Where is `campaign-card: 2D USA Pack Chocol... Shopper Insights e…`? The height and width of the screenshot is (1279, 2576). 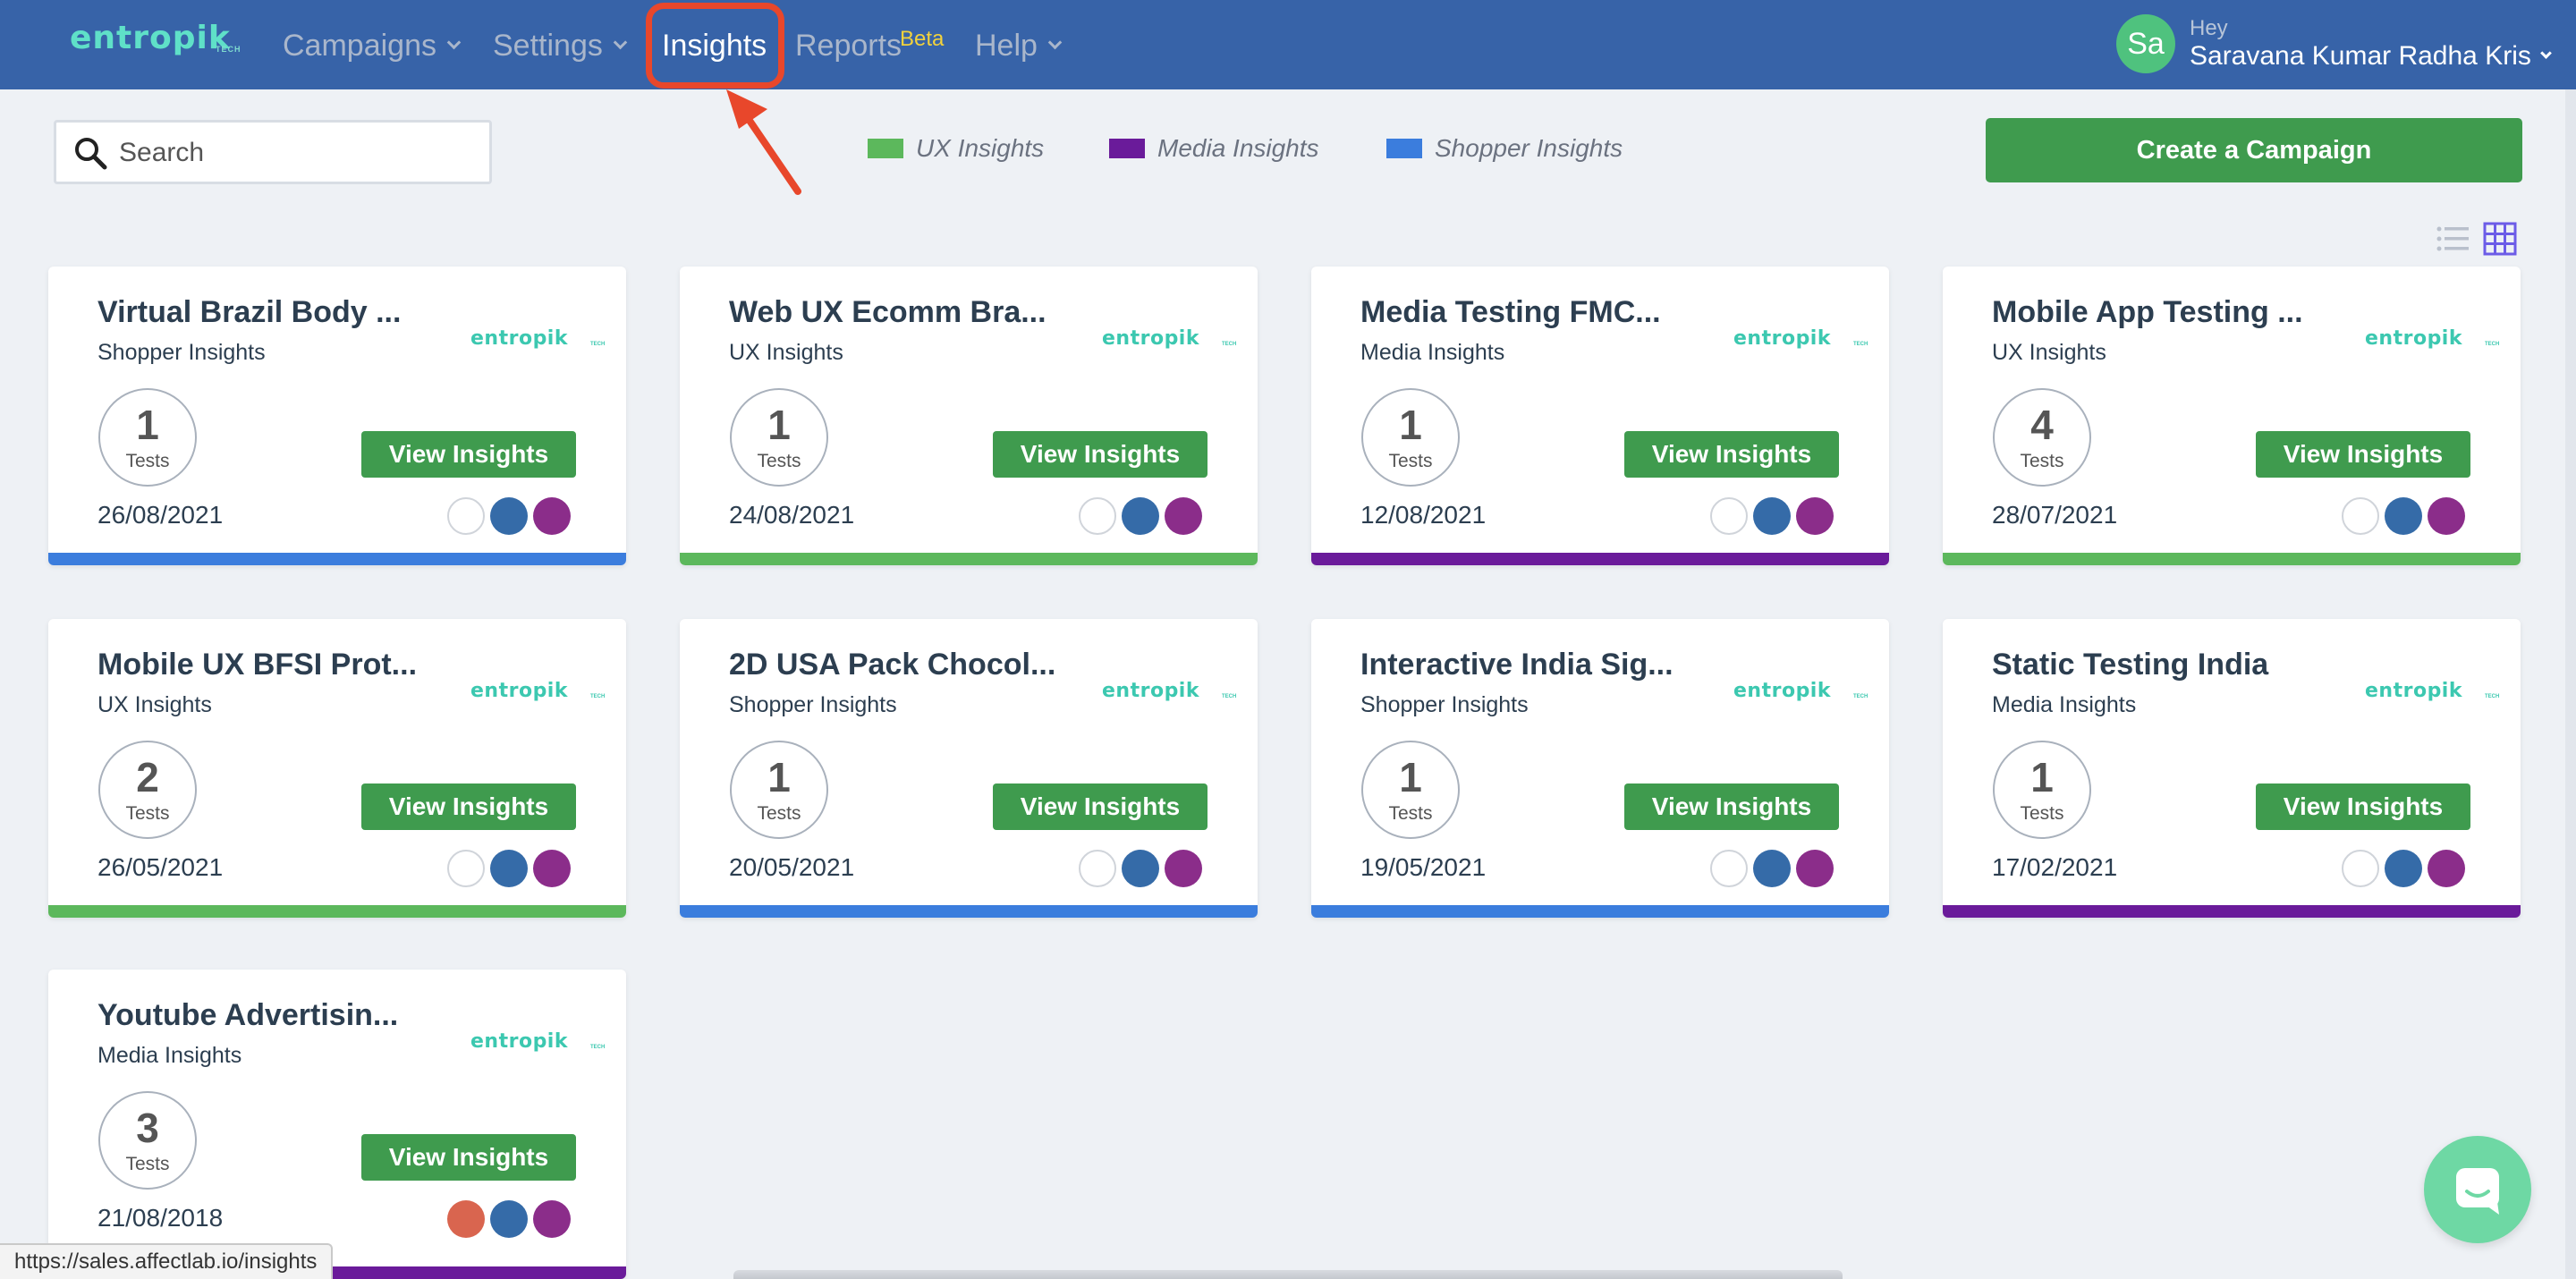
campaign-card: 2D USA Pack Chocol... Shopper Insights e… is located at coordinates (969, 769).